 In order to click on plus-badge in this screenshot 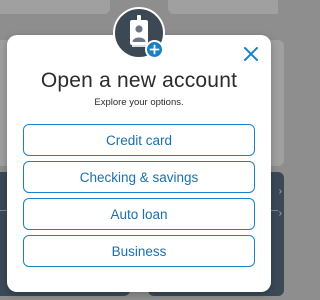, I will do `click(154, 49)`.